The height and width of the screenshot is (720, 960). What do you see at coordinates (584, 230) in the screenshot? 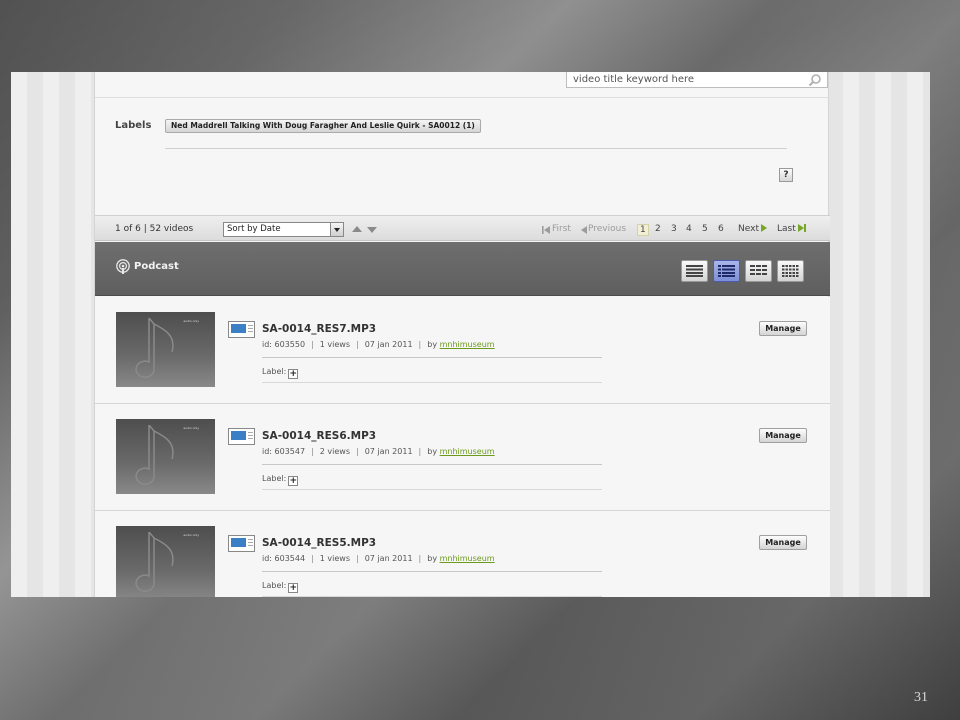
I see `previous-page-icon` at bounding box center [584, 230].